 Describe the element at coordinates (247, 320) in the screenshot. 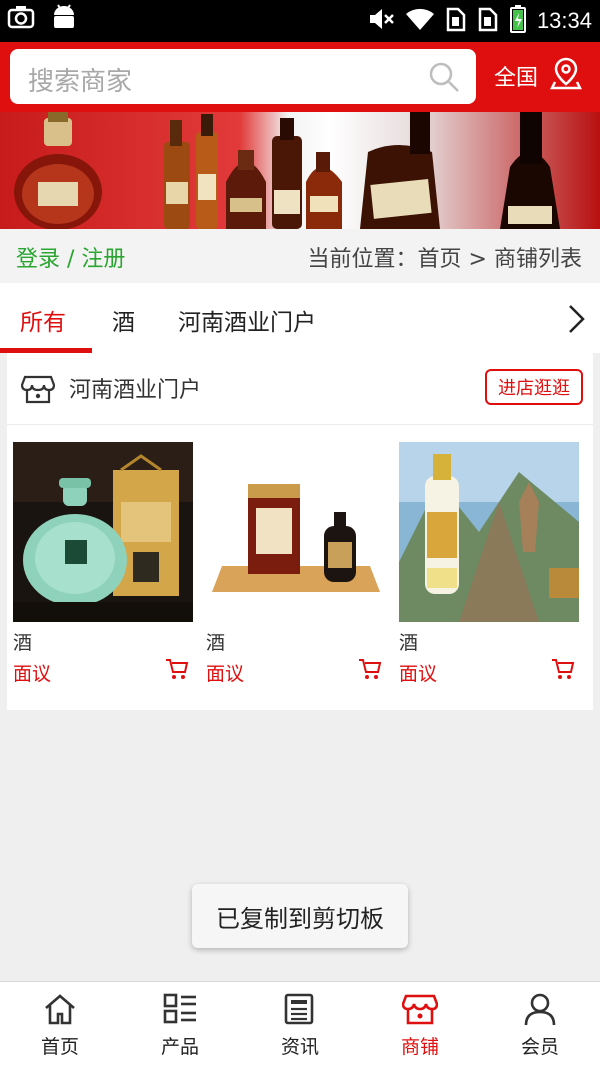

I see `tab-henan-liquor-portal: 河南酒业门户` at that location.